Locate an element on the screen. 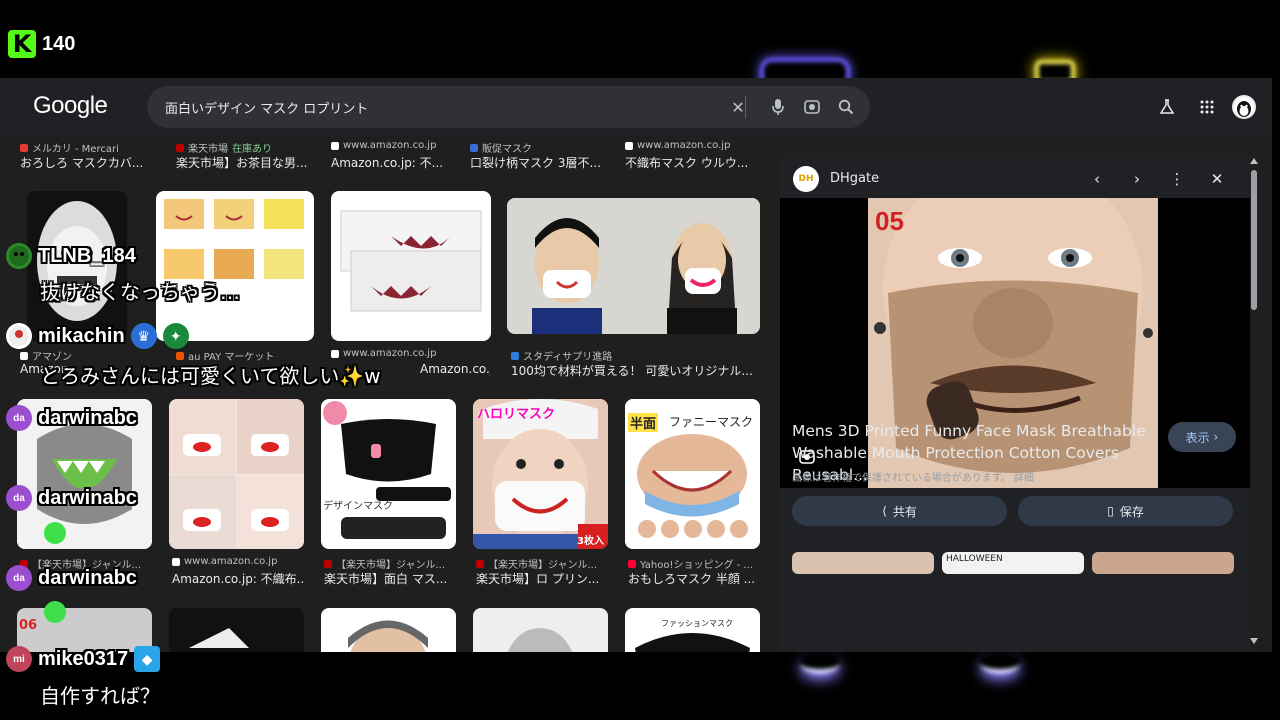  result-thumbnail: 半面 ファニーマスク is located at coordinates (692, 474).